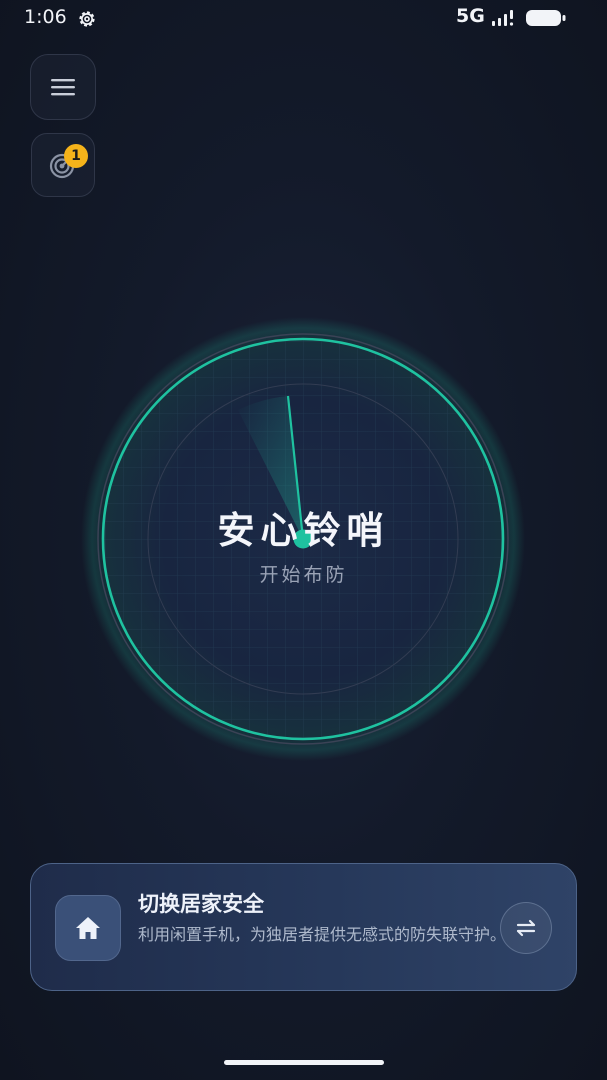  What do you see at coordinates (63, 165) in the screenshot?
I see `radar-button: 1` at bounding box center [63, 165].